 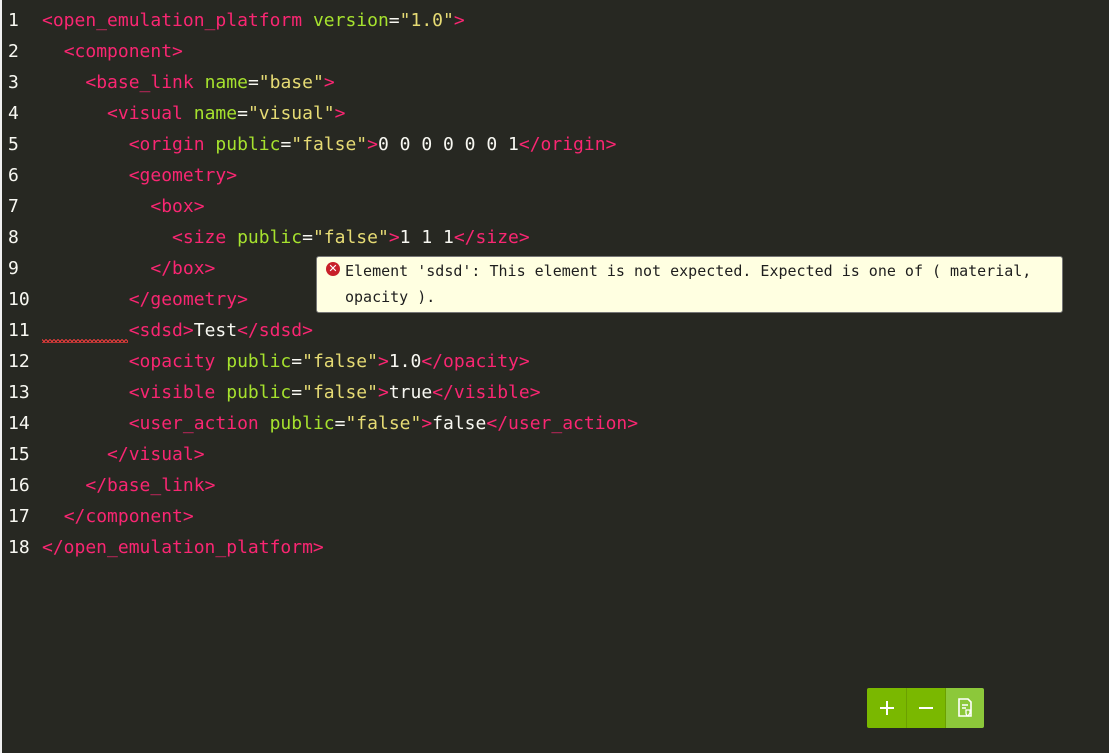 What do you see at coordinates (172, 144) in the screenshot?
I see `token-tag: <origin` at bounding box center [172, 144].